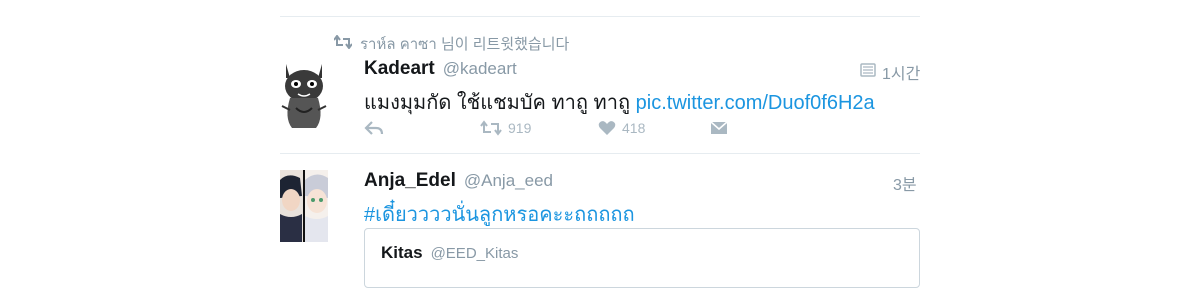 Image resolution: width=1200 pixels, height=288 pixels. Describe the element at coordinates (520, 128) in the screenshot. I see `retweet-count: 919` at that location.